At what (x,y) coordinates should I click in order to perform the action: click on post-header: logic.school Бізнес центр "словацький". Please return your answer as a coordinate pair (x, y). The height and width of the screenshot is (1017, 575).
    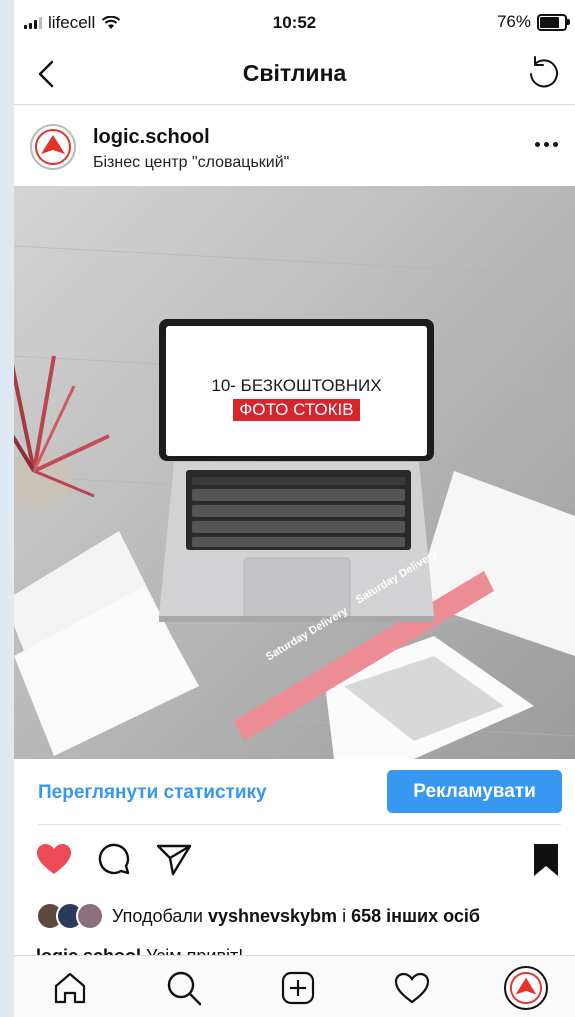
    Looking at the image, I should click on (294, 146).